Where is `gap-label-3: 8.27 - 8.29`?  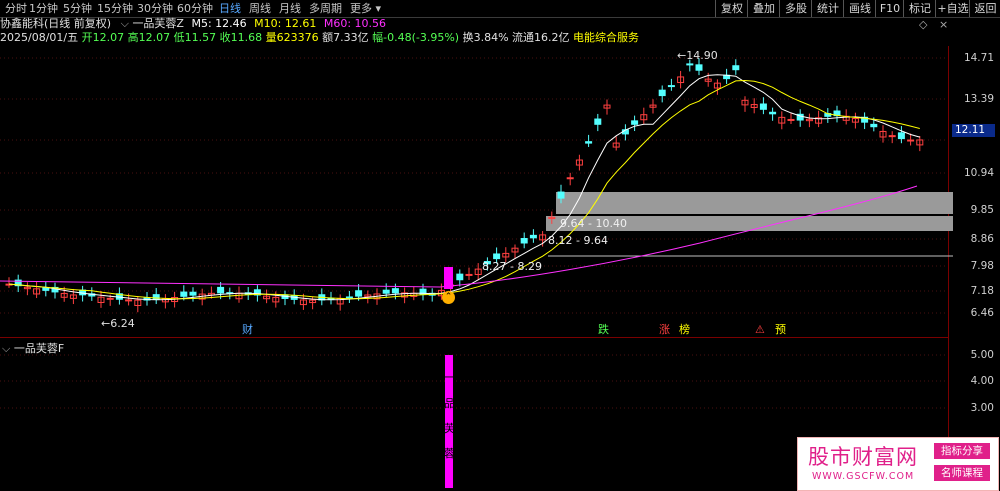
gap-label-3: 8.27 - 8.29 is located at coordinates (512, 266).